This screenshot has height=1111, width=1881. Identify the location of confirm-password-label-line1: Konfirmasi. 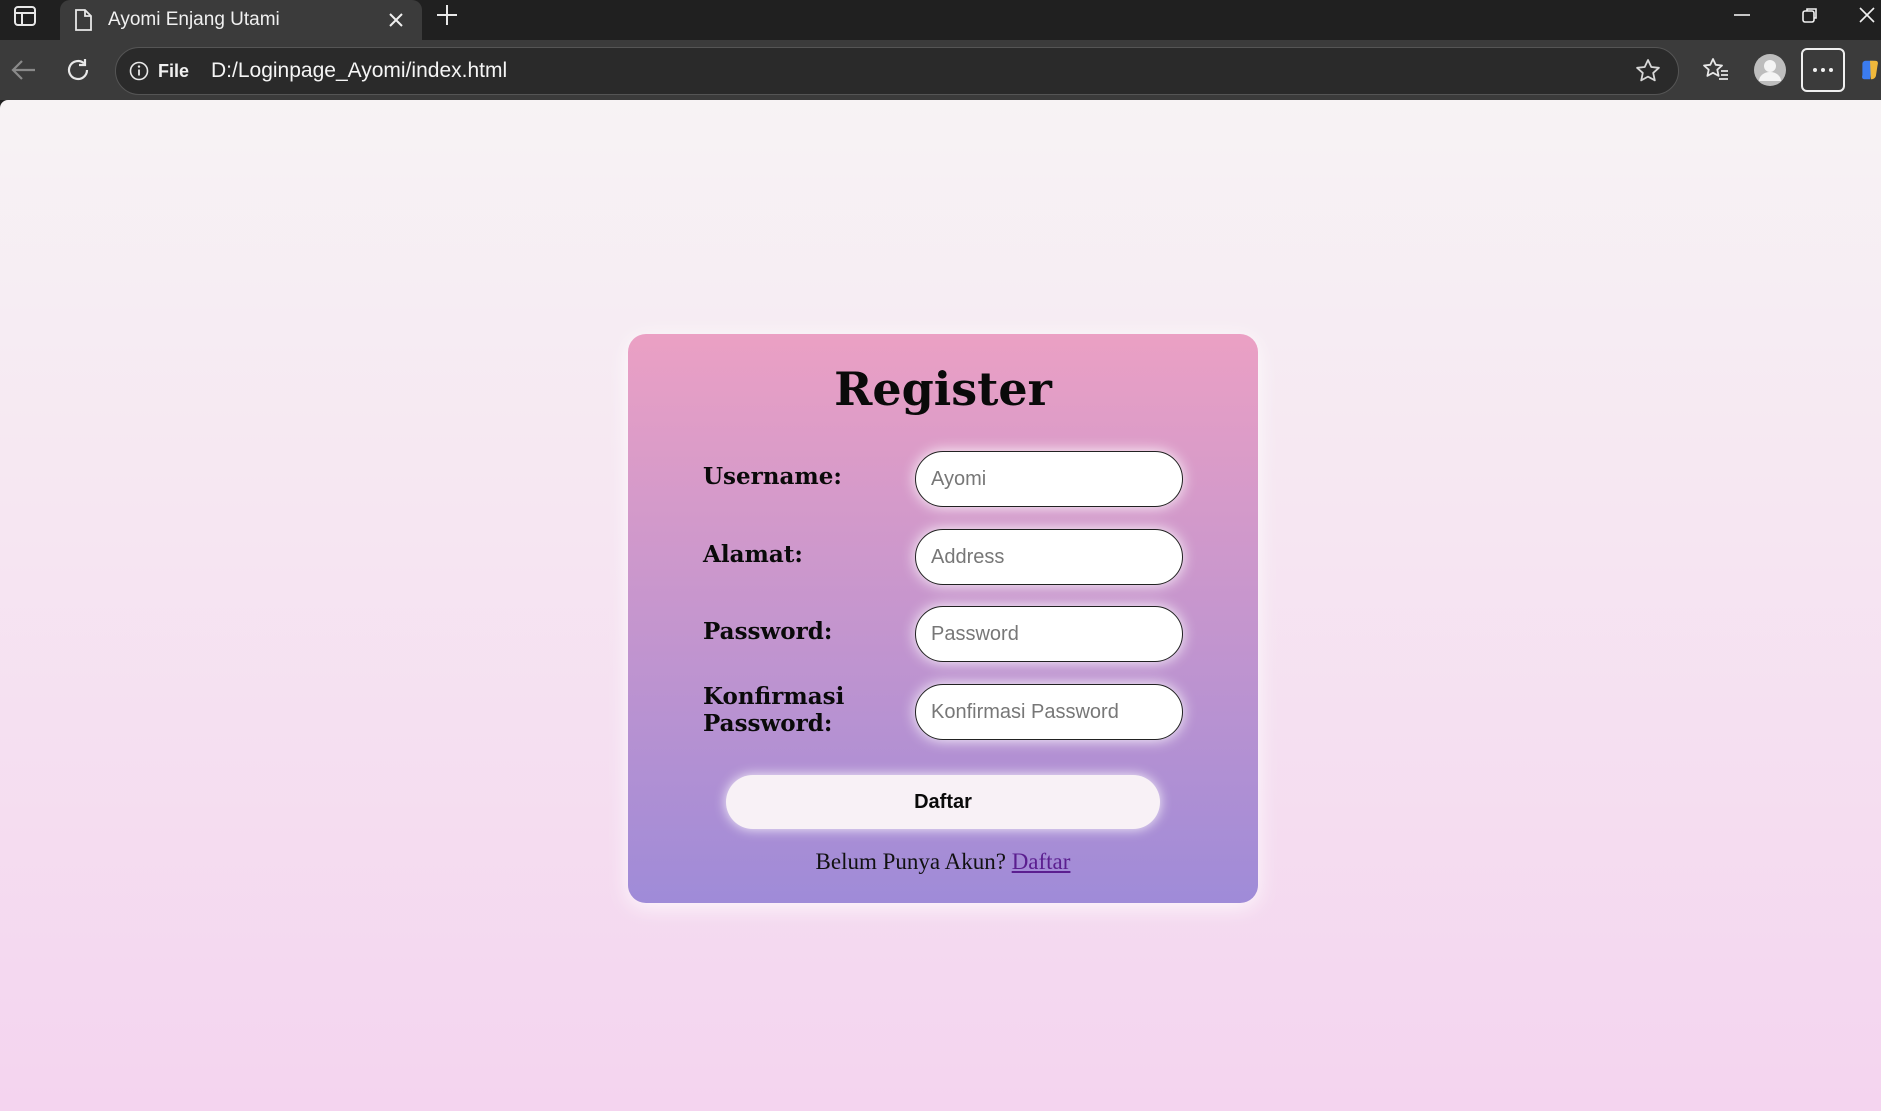
(774, 696).